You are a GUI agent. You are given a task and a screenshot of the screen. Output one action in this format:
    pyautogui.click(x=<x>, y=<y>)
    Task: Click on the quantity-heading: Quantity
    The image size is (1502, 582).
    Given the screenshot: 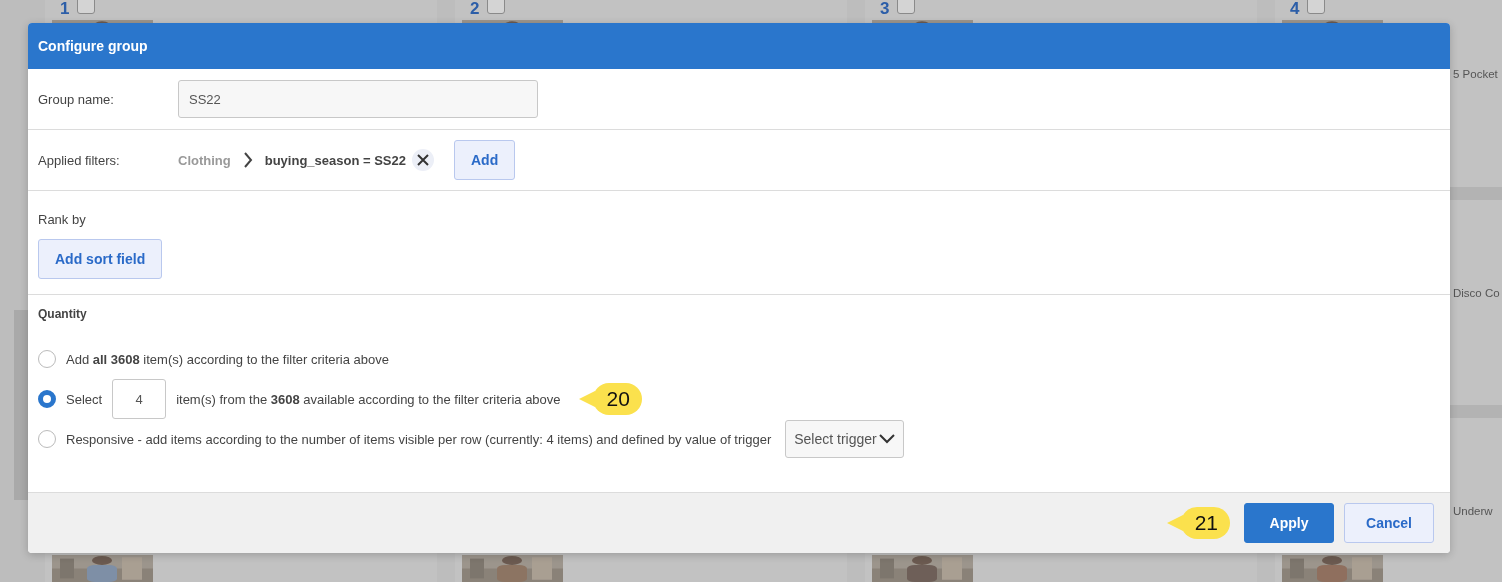 What is the action you would take?
    pyautogui.click(x=62, y=314)
    